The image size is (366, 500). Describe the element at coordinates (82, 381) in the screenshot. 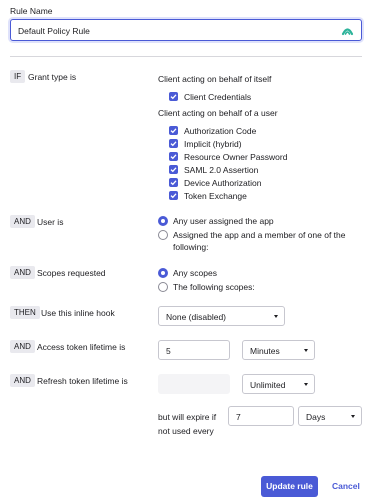

I see `refresh-token-label: Refresh token lifetime is` at that location.